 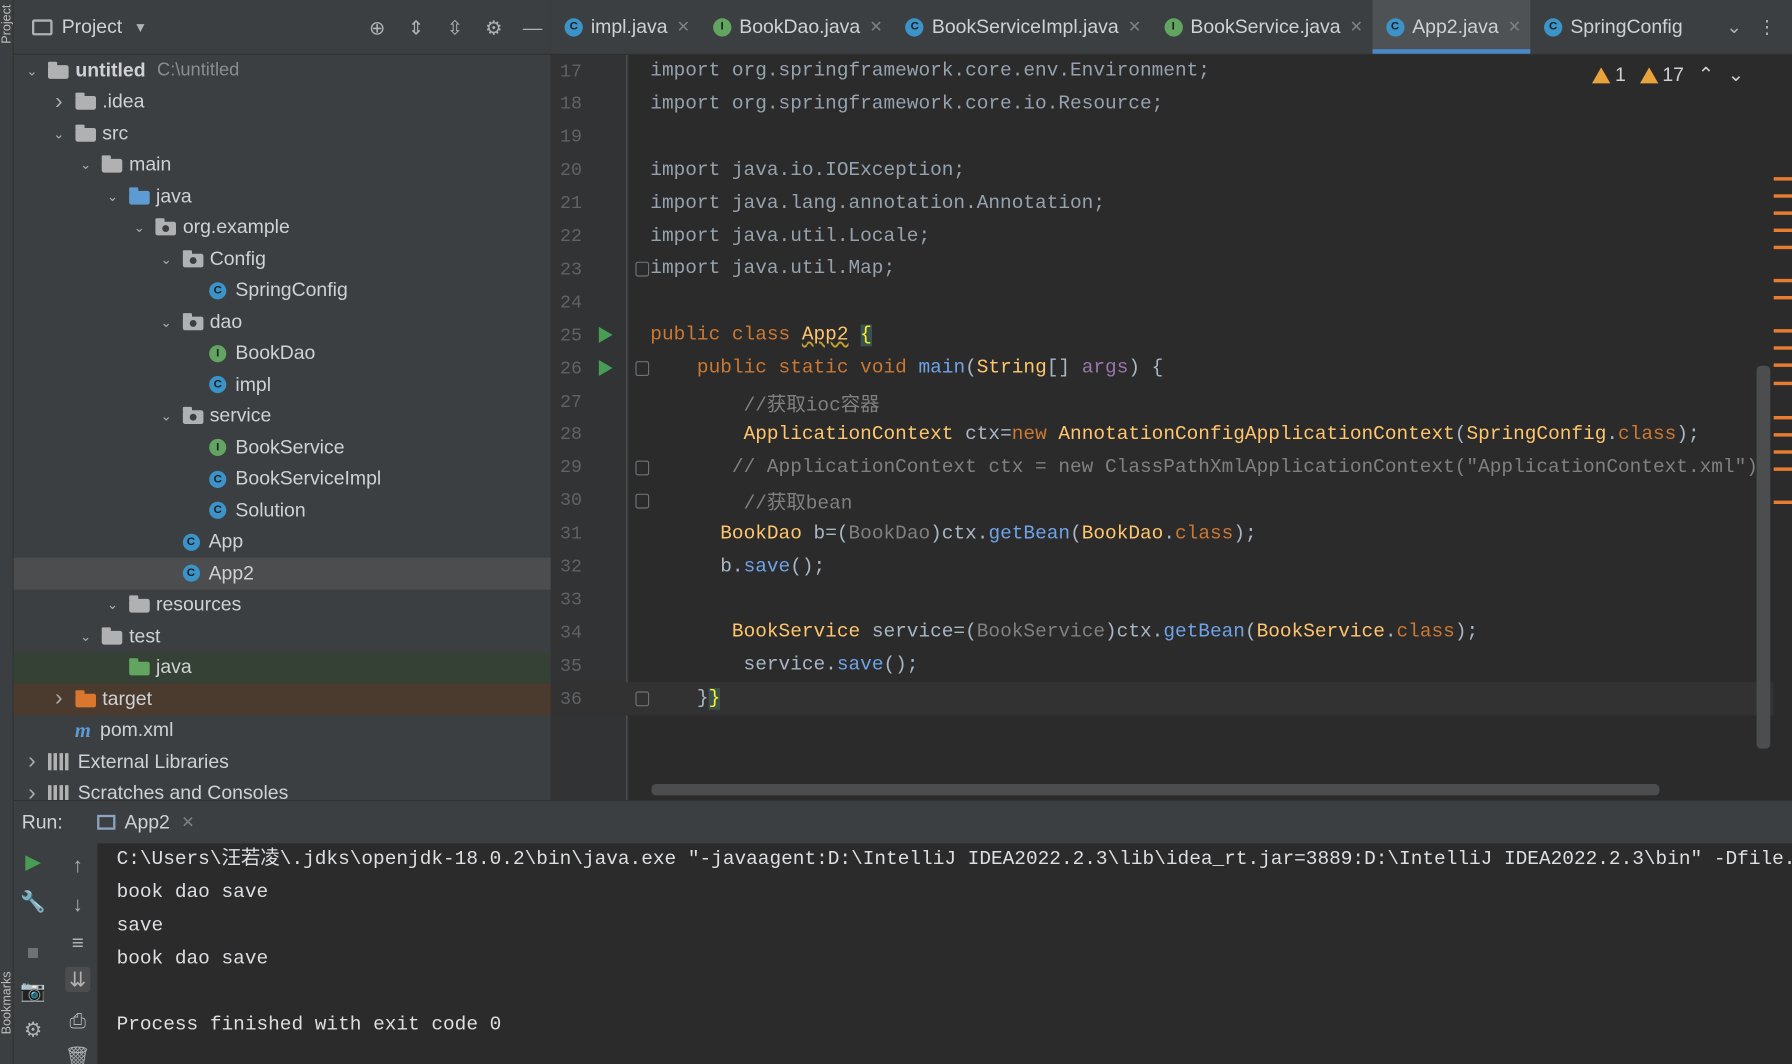 What do you see at coordinates (282, 133) in the screenshot?
I see `tree-row-src: ⌄ src` at bounding box center [282, 133].